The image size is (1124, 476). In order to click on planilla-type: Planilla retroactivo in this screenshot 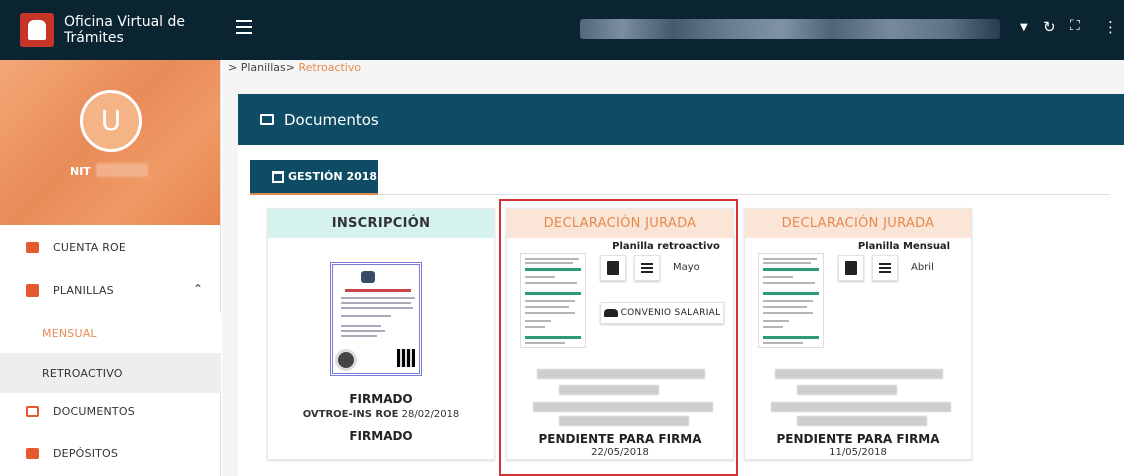, I will do `click(666, 246)`.